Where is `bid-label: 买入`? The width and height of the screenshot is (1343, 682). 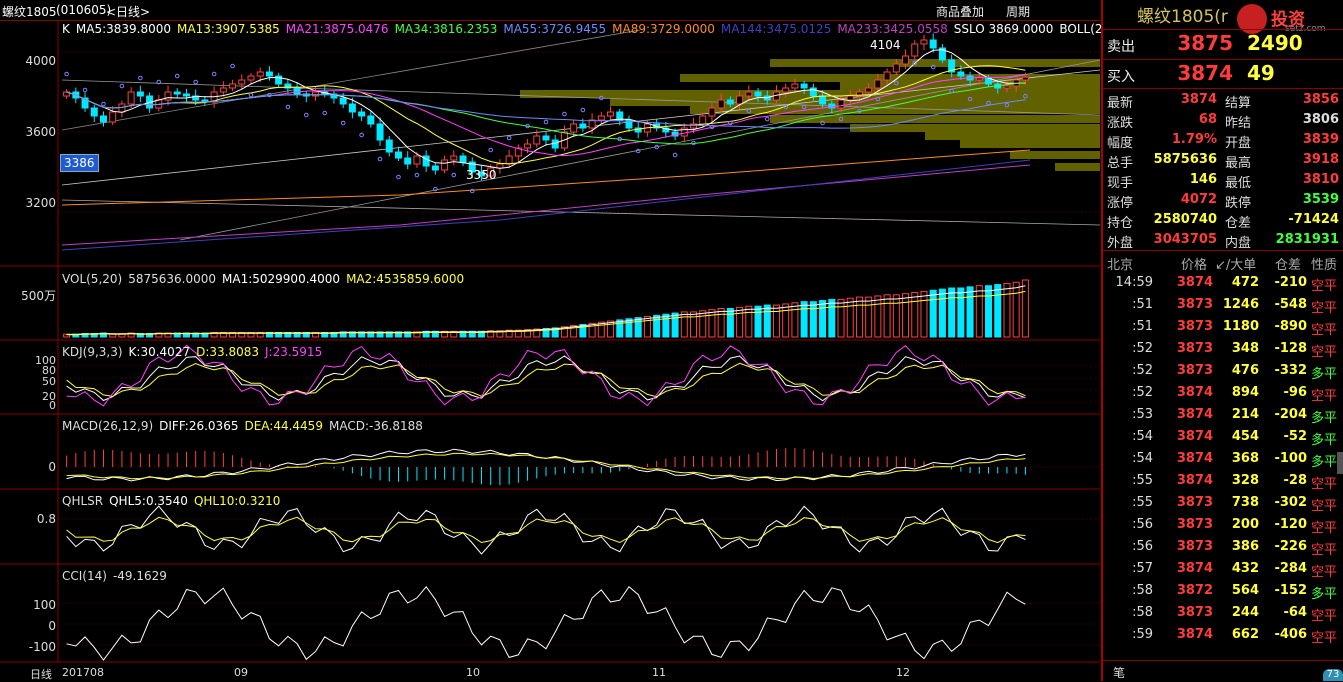
bid-label: 买入 is located at coordinates (1121, 77).